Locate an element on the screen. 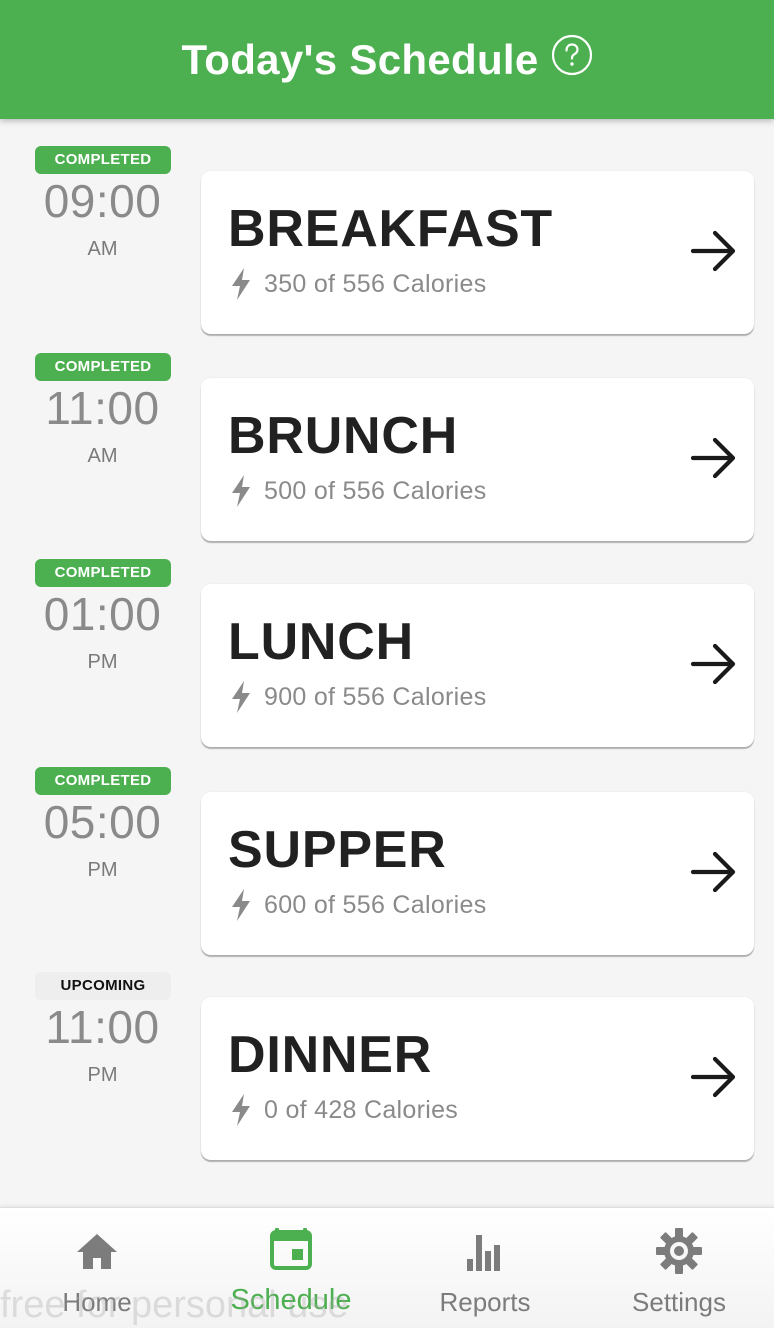 The height and width of the screenshot is (1328, 774). bottom-navigation: Home Schedule Reports Settings is located at coordinates (387, 1267).